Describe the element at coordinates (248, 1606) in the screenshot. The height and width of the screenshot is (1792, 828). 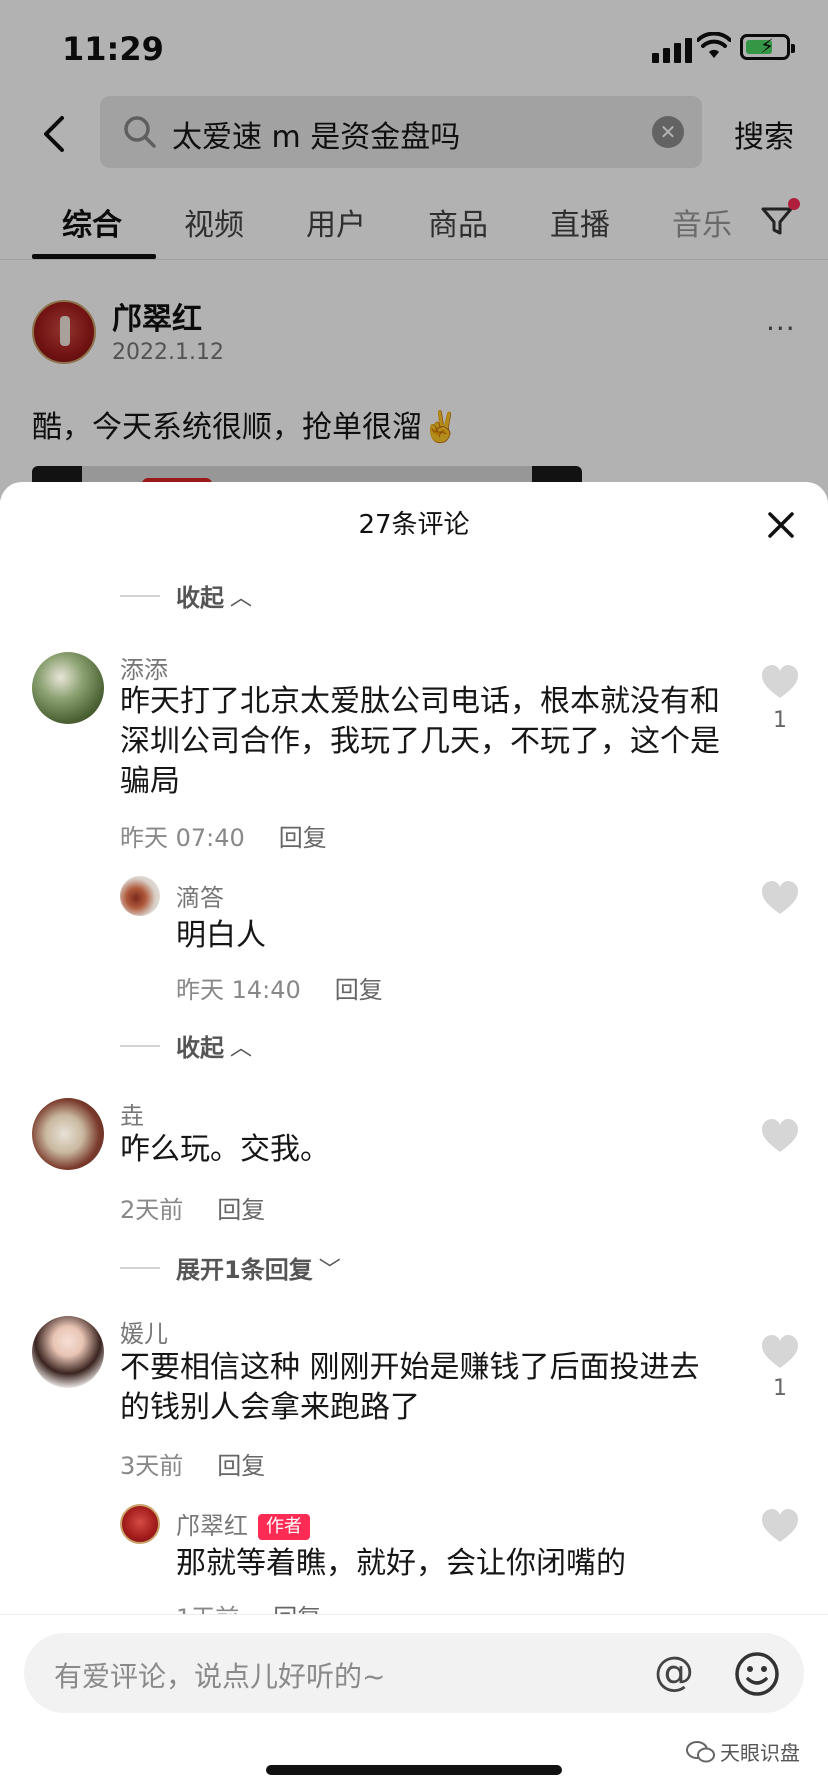
I see `reply-meta: 1天前 回复` at that location.